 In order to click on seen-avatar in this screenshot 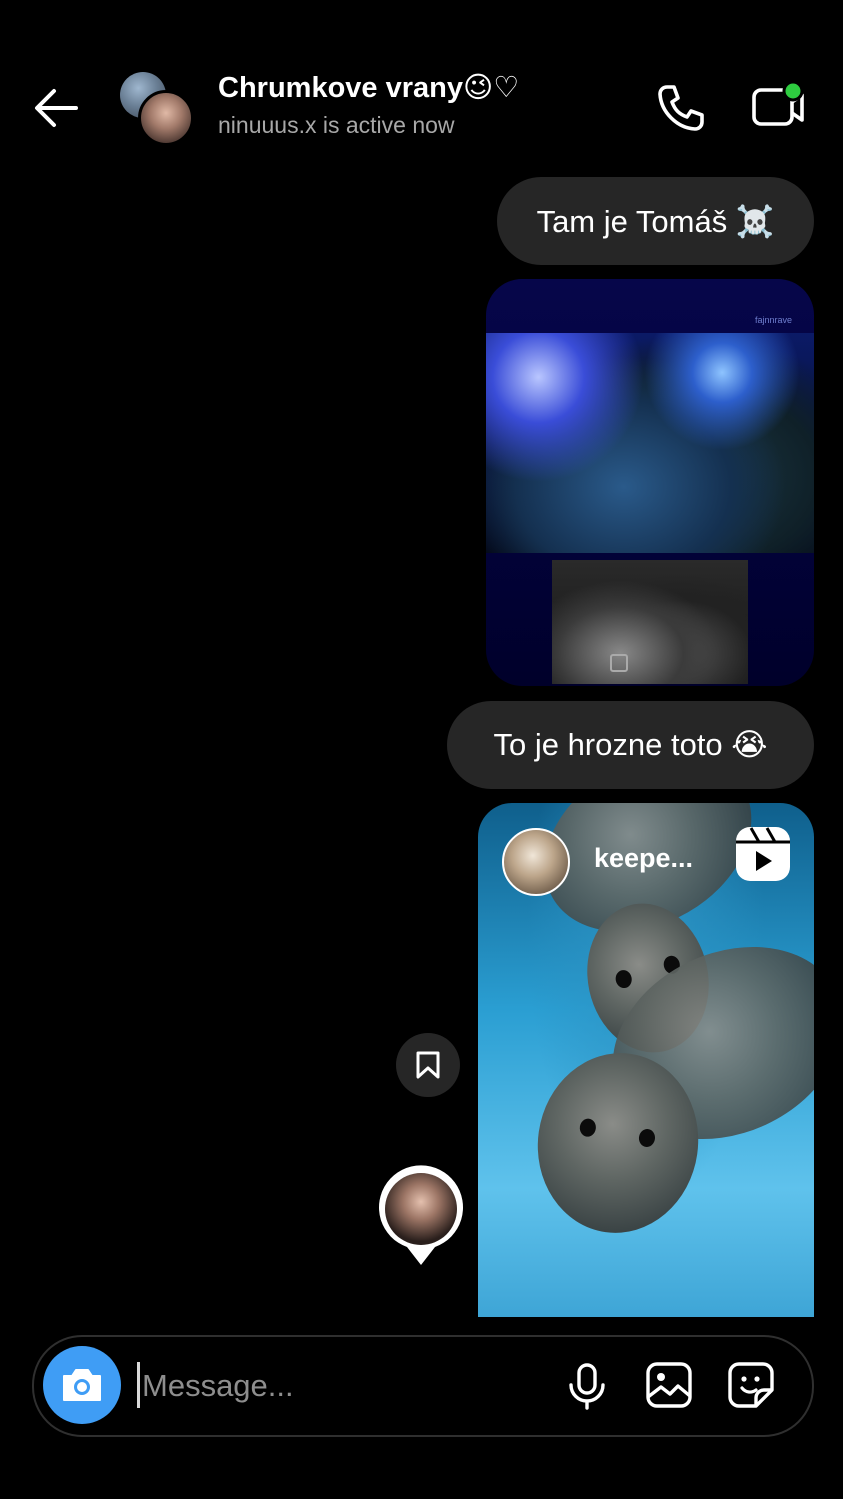, I will do `click(421, 1216)`.